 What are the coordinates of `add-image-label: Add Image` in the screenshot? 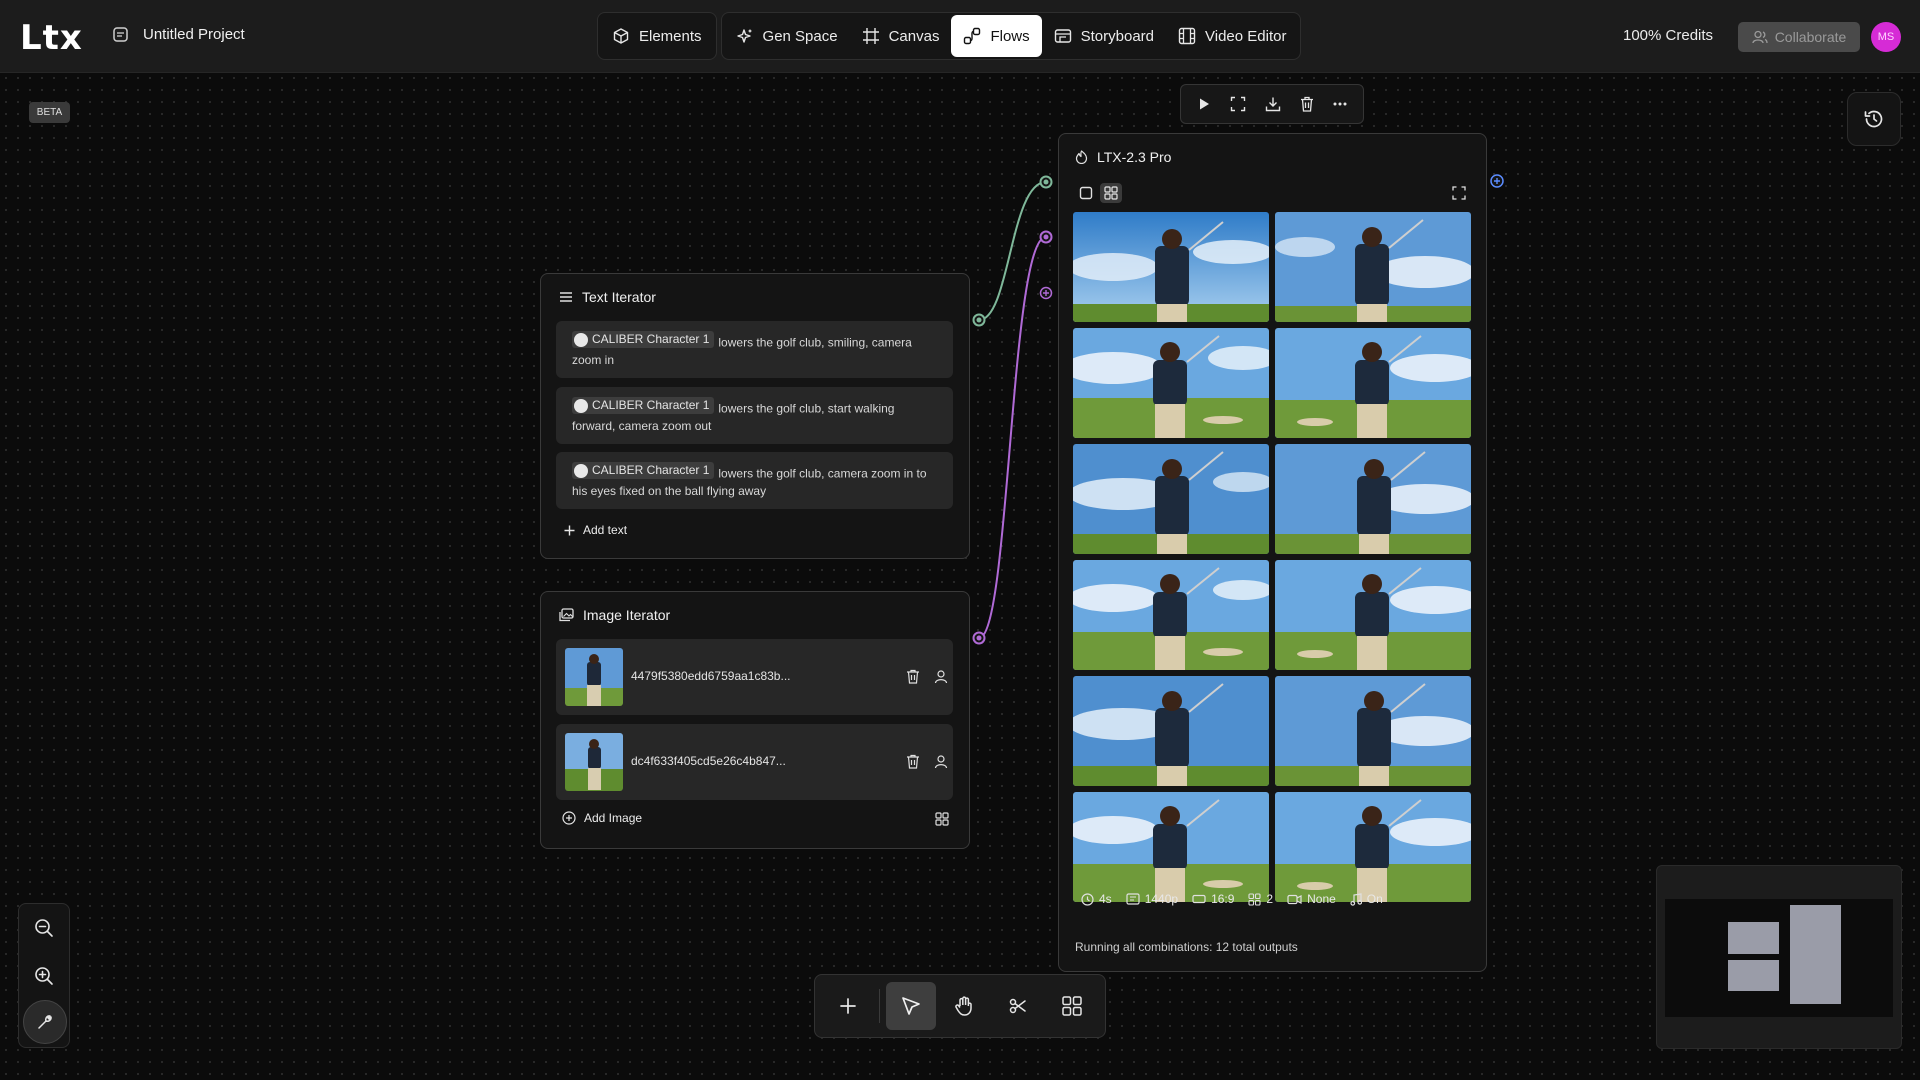 It's located at (613, 818).